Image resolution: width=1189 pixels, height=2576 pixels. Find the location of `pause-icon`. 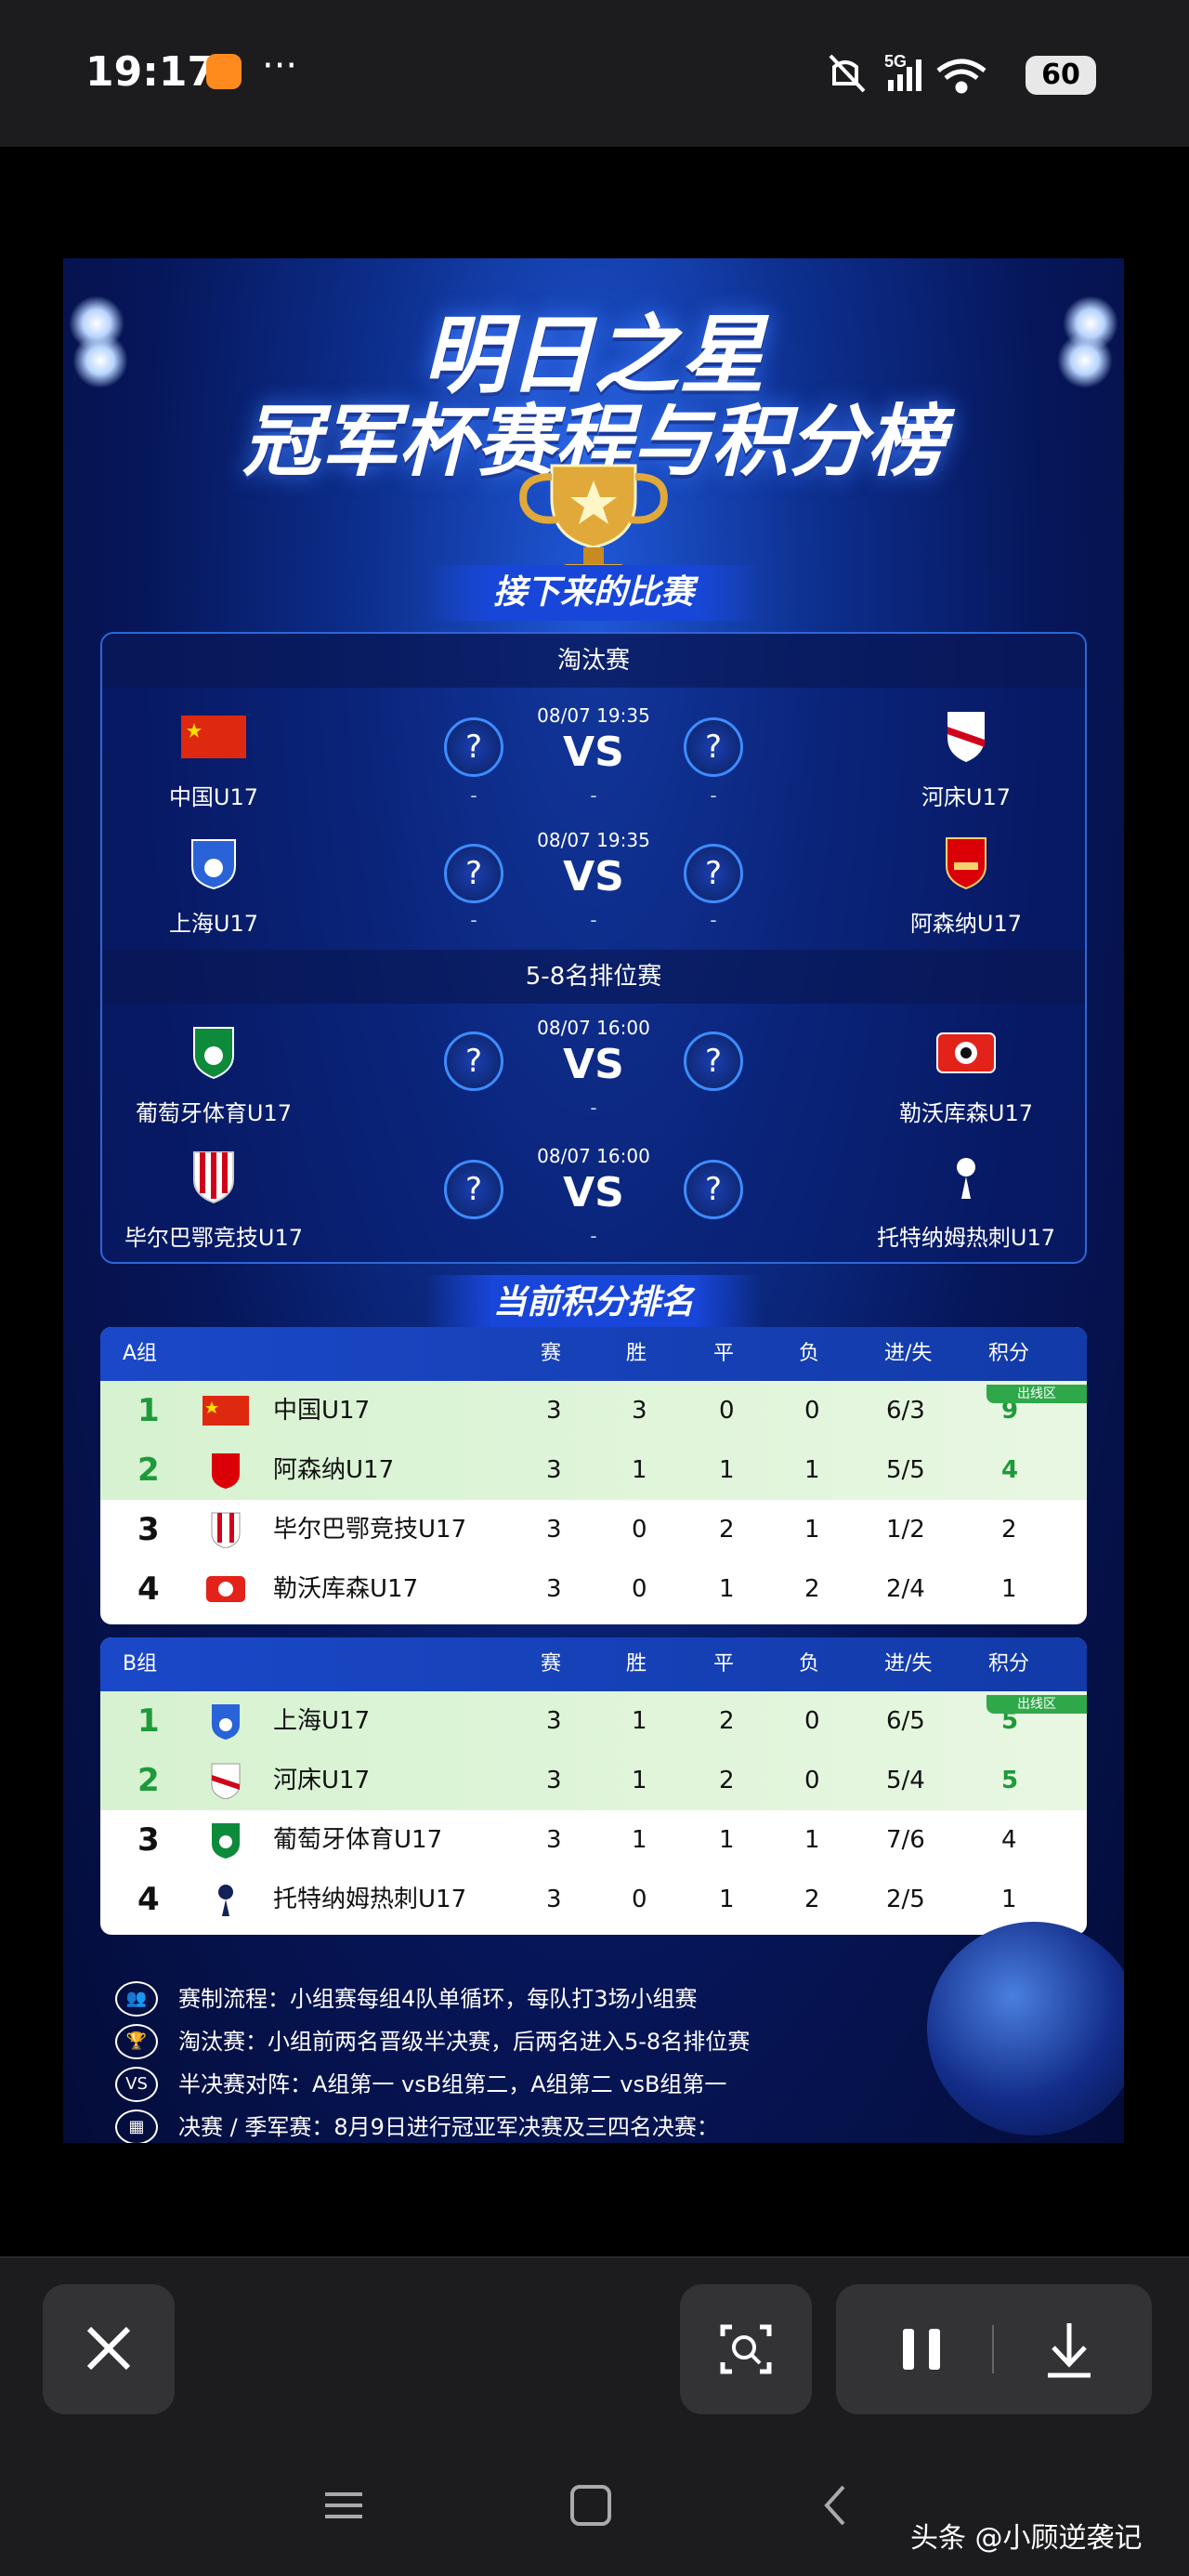

pause-icon is located at coordinates (924, 2349).